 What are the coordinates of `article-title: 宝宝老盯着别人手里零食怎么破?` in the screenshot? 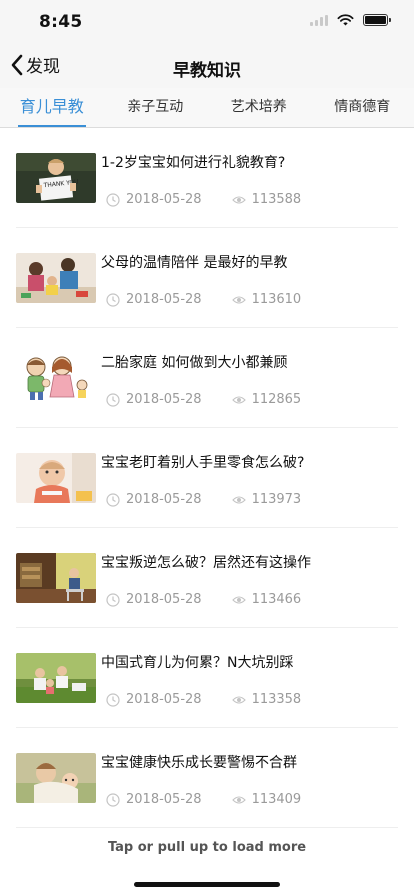 It's located at (203, 463).